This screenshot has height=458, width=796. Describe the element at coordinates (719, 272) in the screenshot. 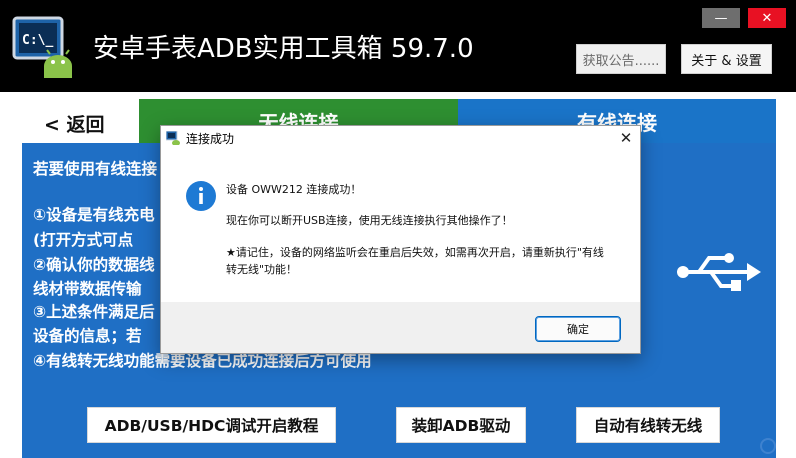

I see `usb-icon` at that location.